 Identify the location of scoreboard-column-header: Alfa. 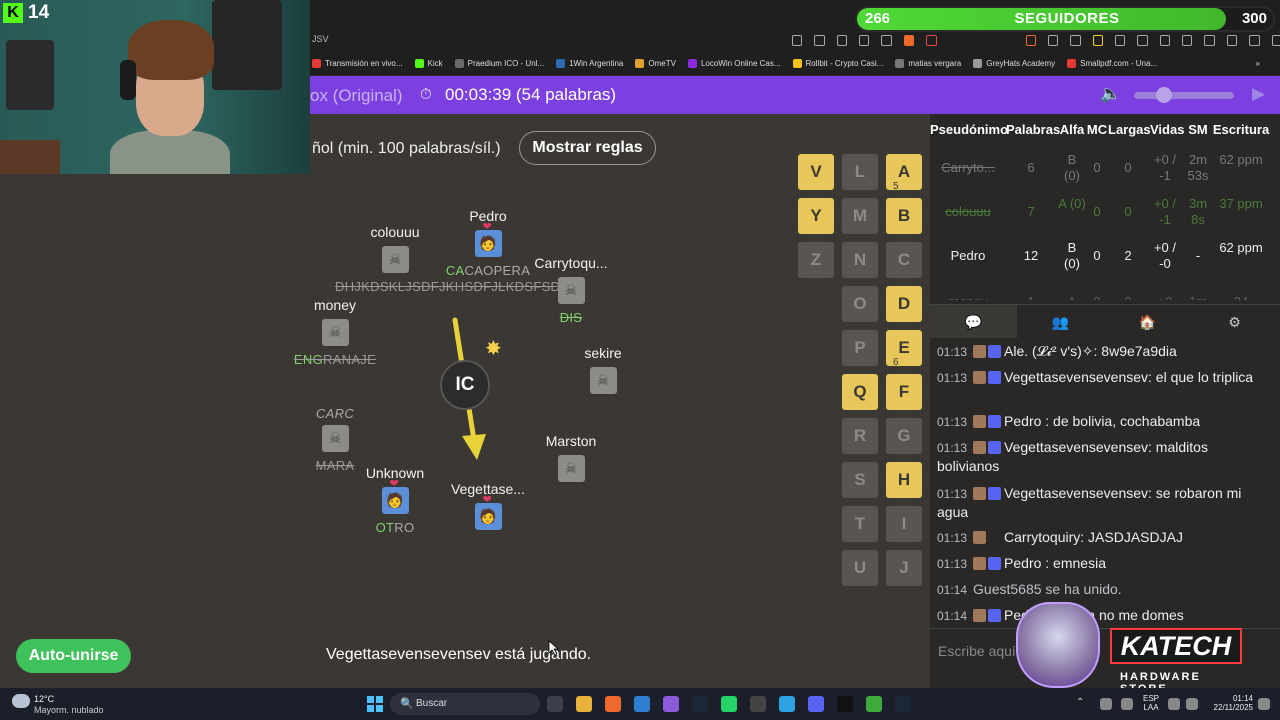
(1072, 129).